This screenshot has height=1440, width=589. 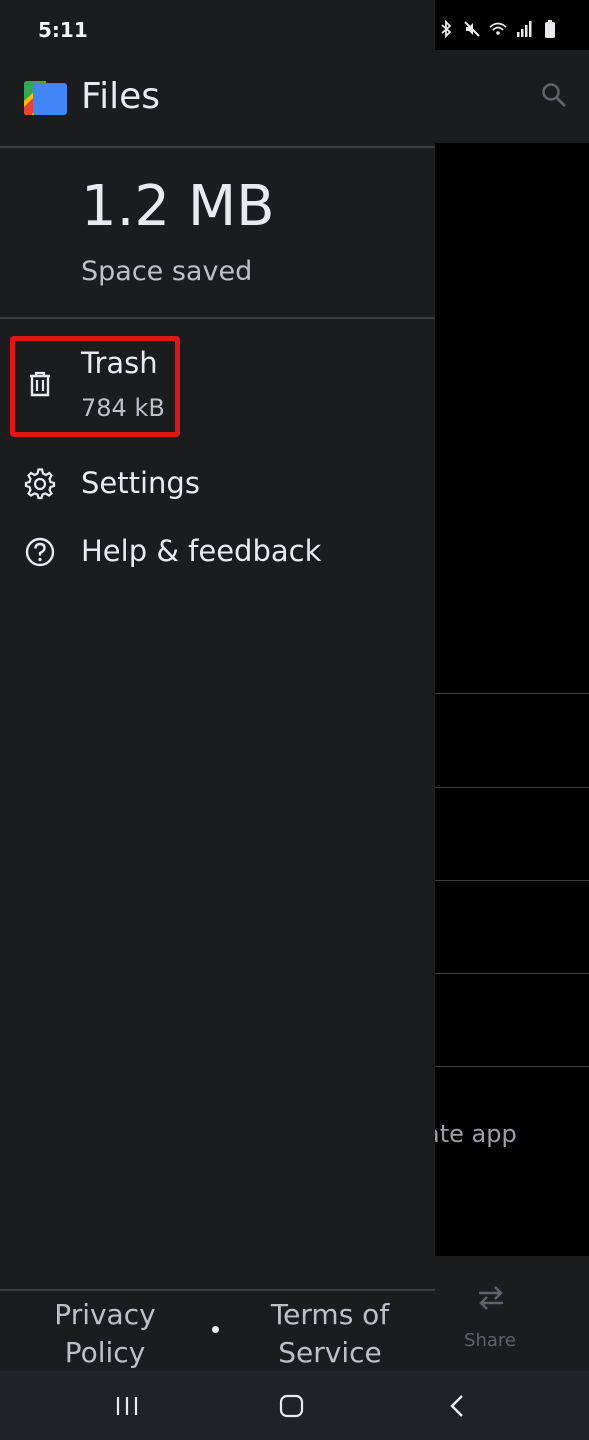 I want to click on space-saved-value: 1.2 MB, so click(x=178, y=206).